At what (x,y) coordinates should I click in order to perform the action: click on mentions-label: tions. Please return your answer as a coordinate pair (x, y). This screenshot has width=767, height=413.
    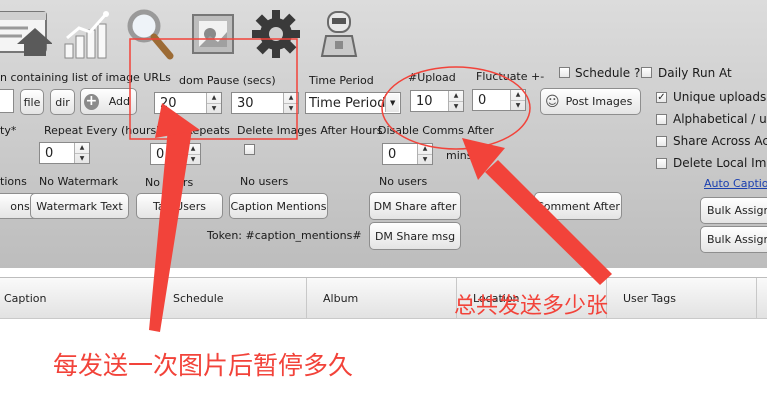
    Looking at the image, I should click on (13, 181).